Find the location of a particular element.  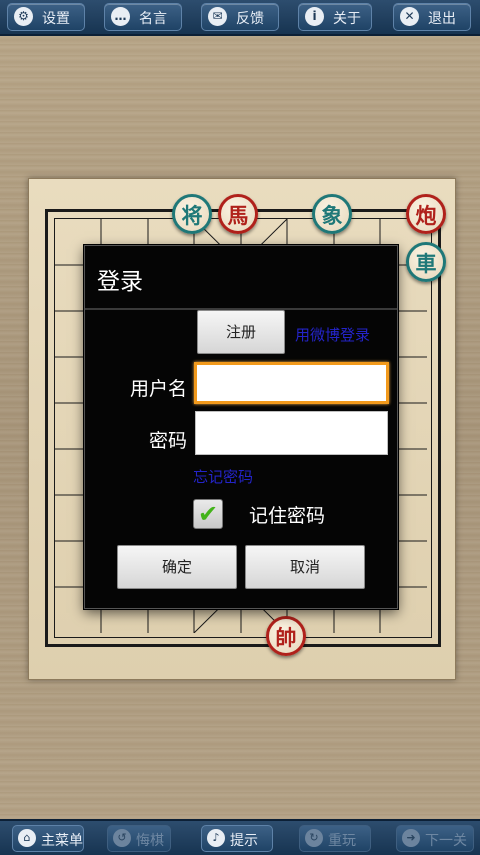

settings-button: ⚙ 设置 is located at coordinates (46, 17).